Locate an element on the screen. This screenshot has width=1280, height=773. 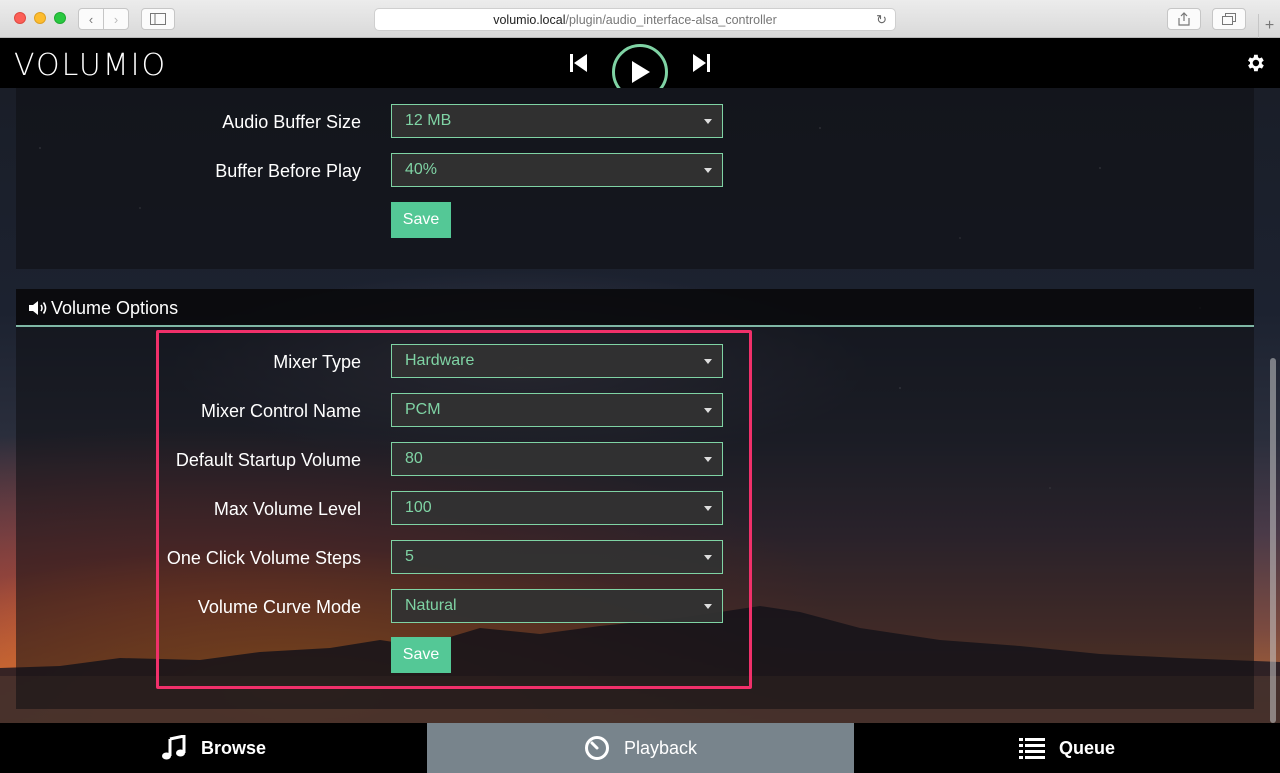
default-startup-volume-value: 80 is located at coordinates (414, 458).